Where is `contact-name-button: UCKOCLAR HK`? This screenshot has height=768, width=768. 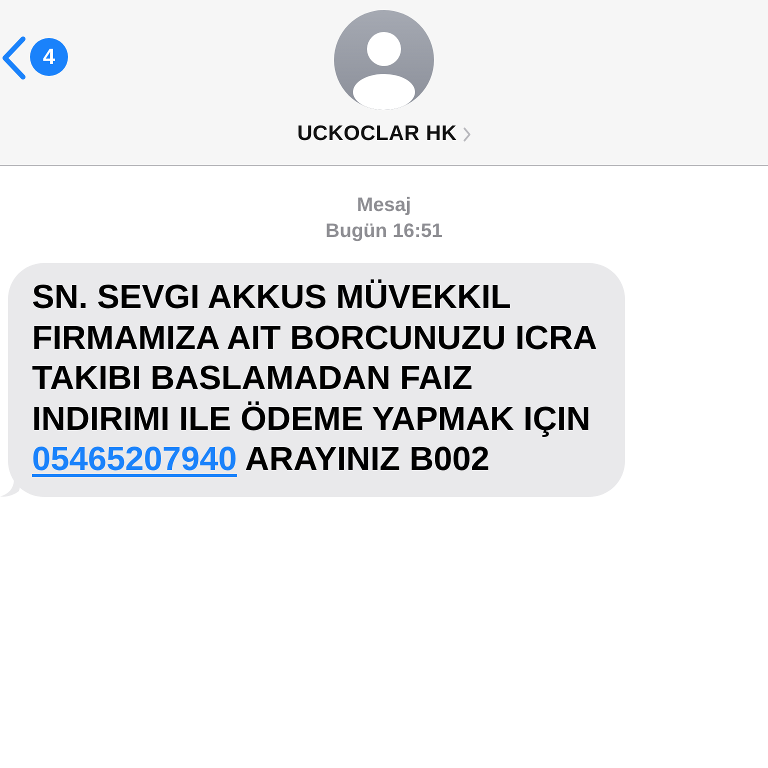 contact-name-button: UCKOCLAR HK is located at coordinates (384, 134).